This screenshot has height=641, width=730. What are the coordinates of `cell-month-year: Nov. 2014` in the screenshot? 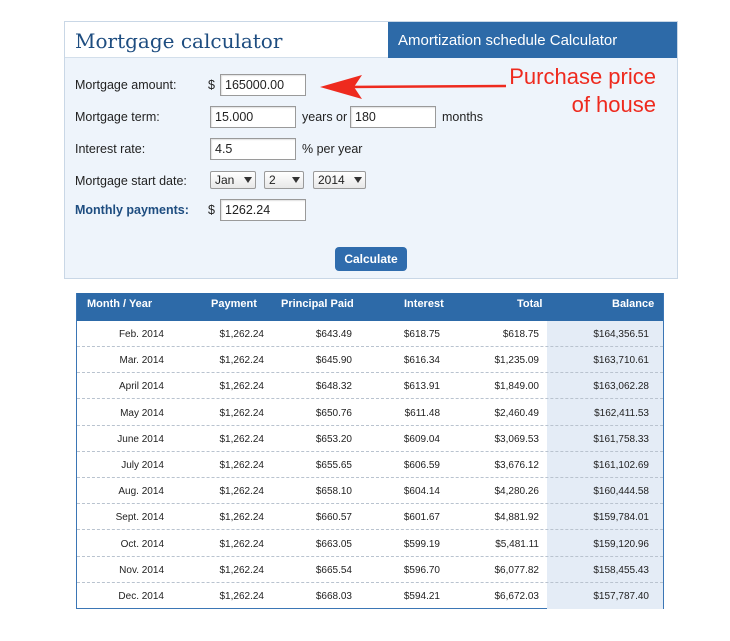 It's located at (141, 570).